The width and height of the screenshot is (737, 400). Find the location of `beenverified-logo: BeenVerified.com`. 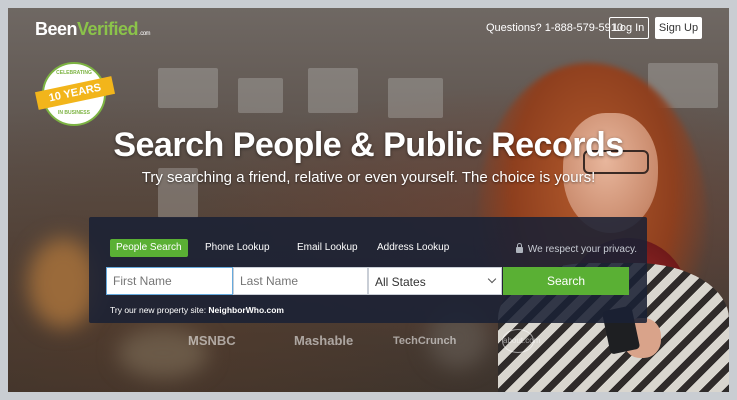

beenverified-logo: BeenVerified.com is located at coordinates (93, 29).